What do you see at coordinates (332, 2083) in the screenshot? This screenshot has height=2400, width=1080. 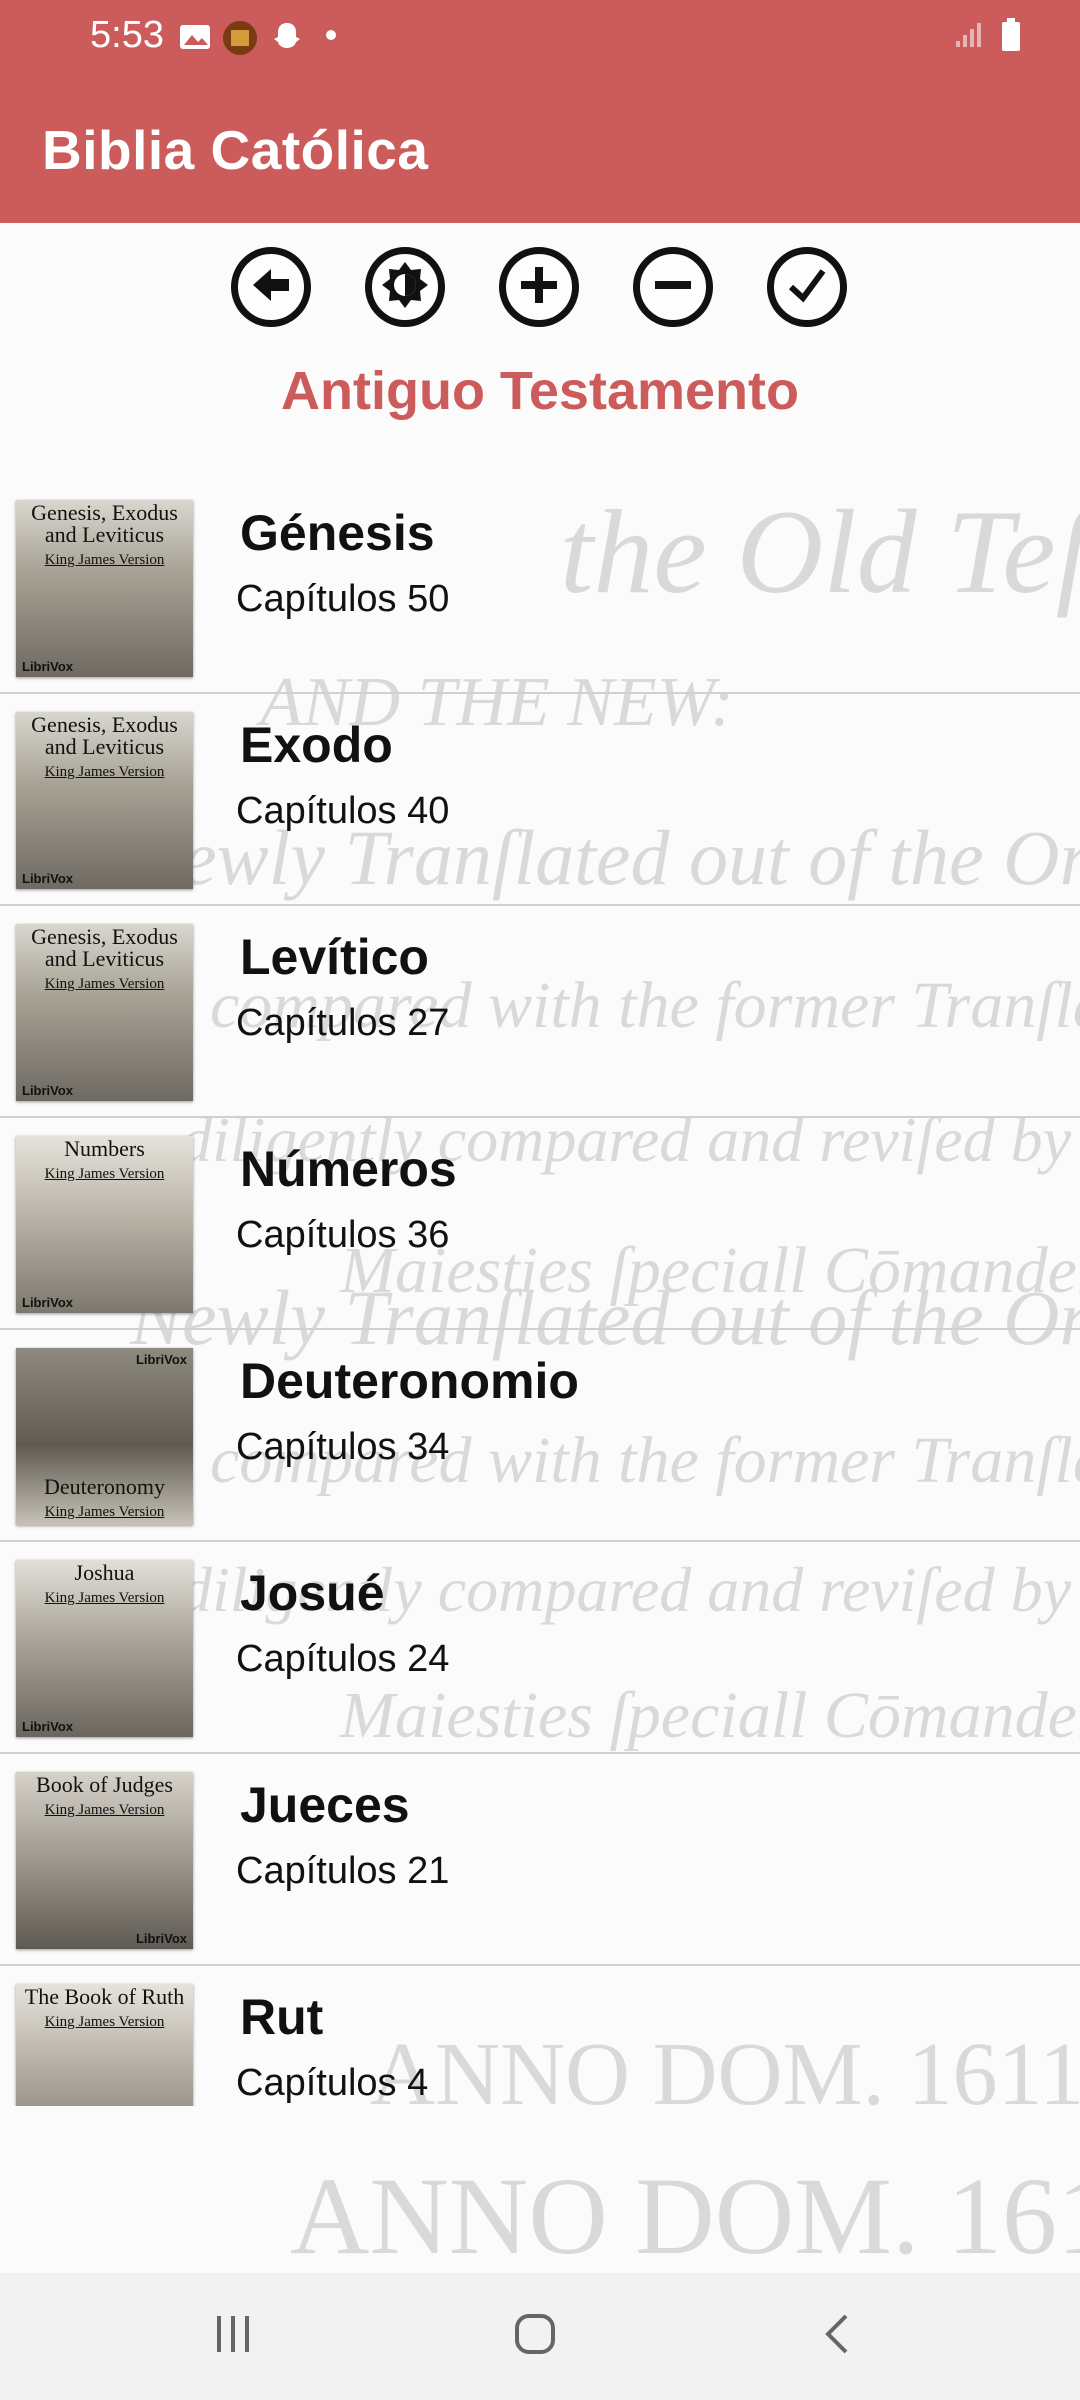 I see `book-chapters: Capítulos 4` at bounding box center [332, 2083].